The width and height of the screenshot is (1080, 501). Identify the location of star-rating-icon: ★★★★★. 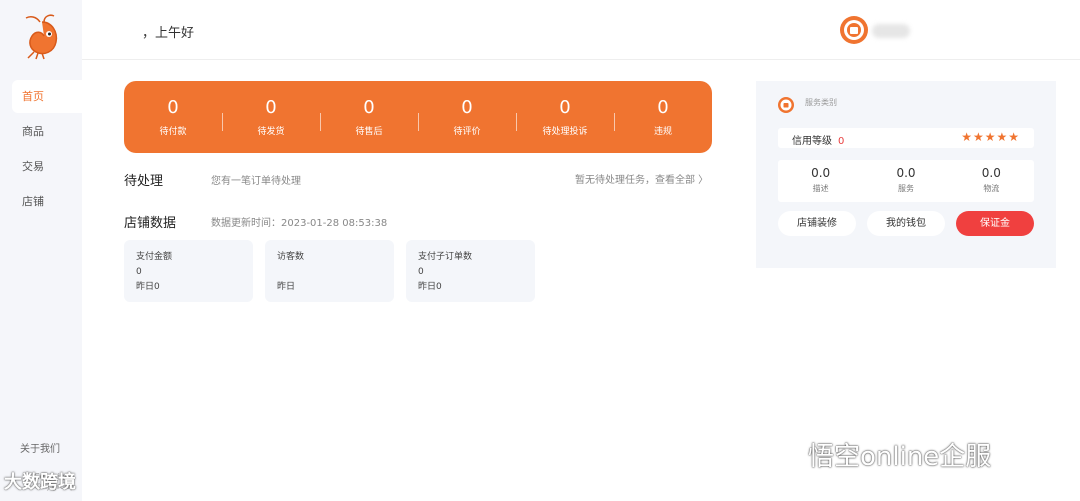
(990, 137).